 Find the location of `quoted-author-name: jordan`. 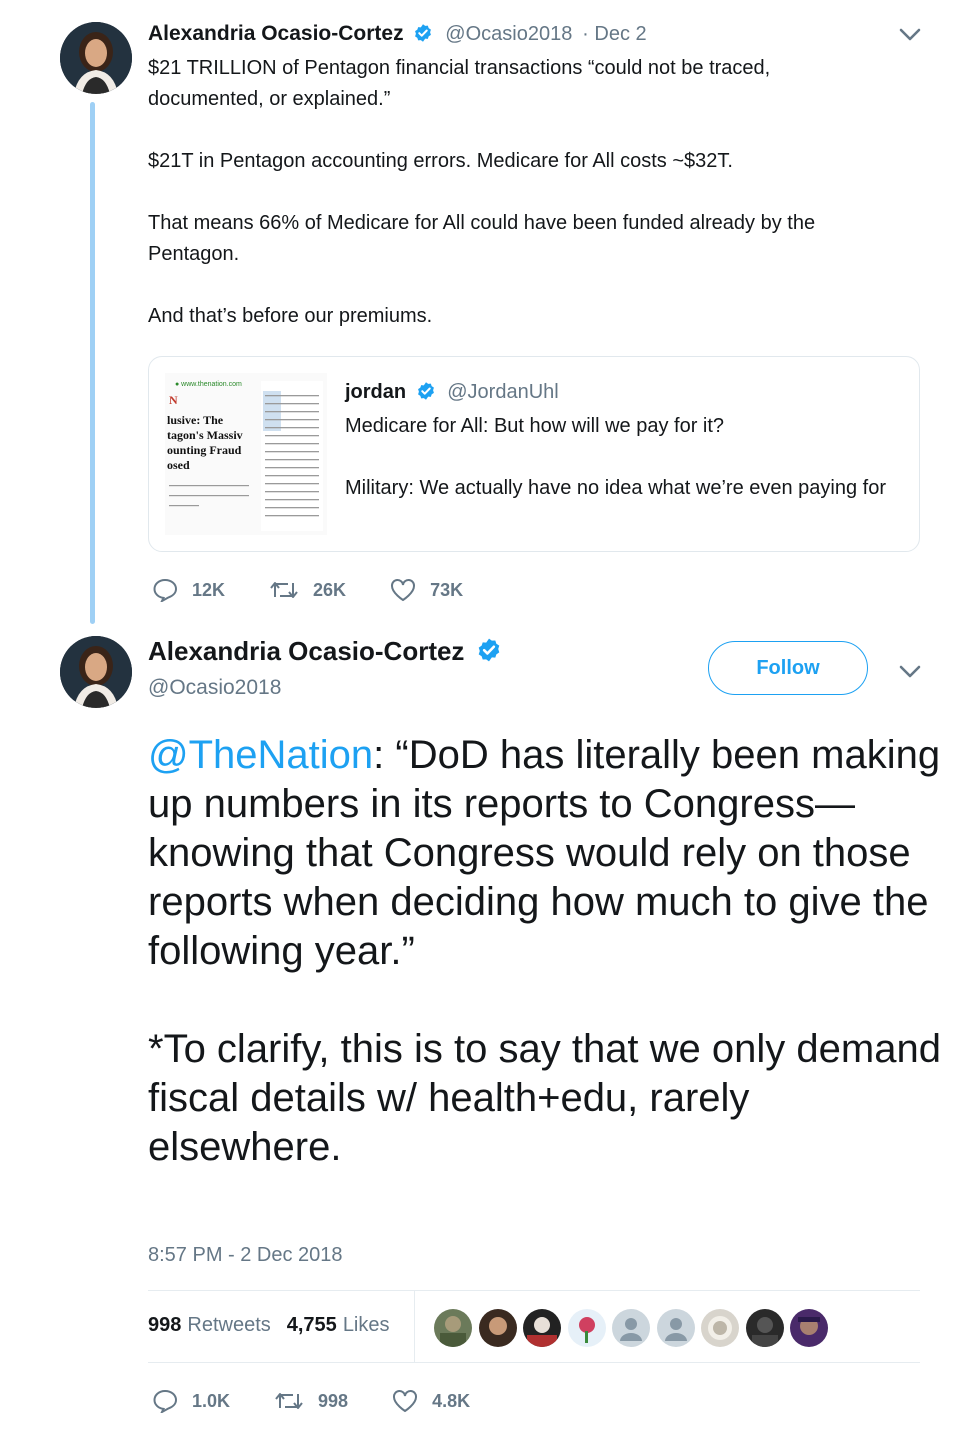

quoted-author-name: jordan is located at coordinates (376, 392).